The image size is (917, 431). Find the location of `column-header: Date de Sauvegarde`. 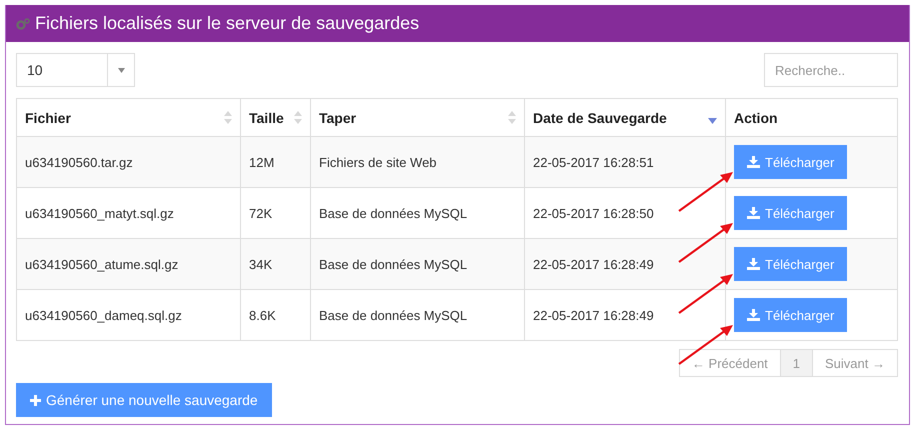

column-header: Date de Sauvegarde is located at coordinates (600, 118).